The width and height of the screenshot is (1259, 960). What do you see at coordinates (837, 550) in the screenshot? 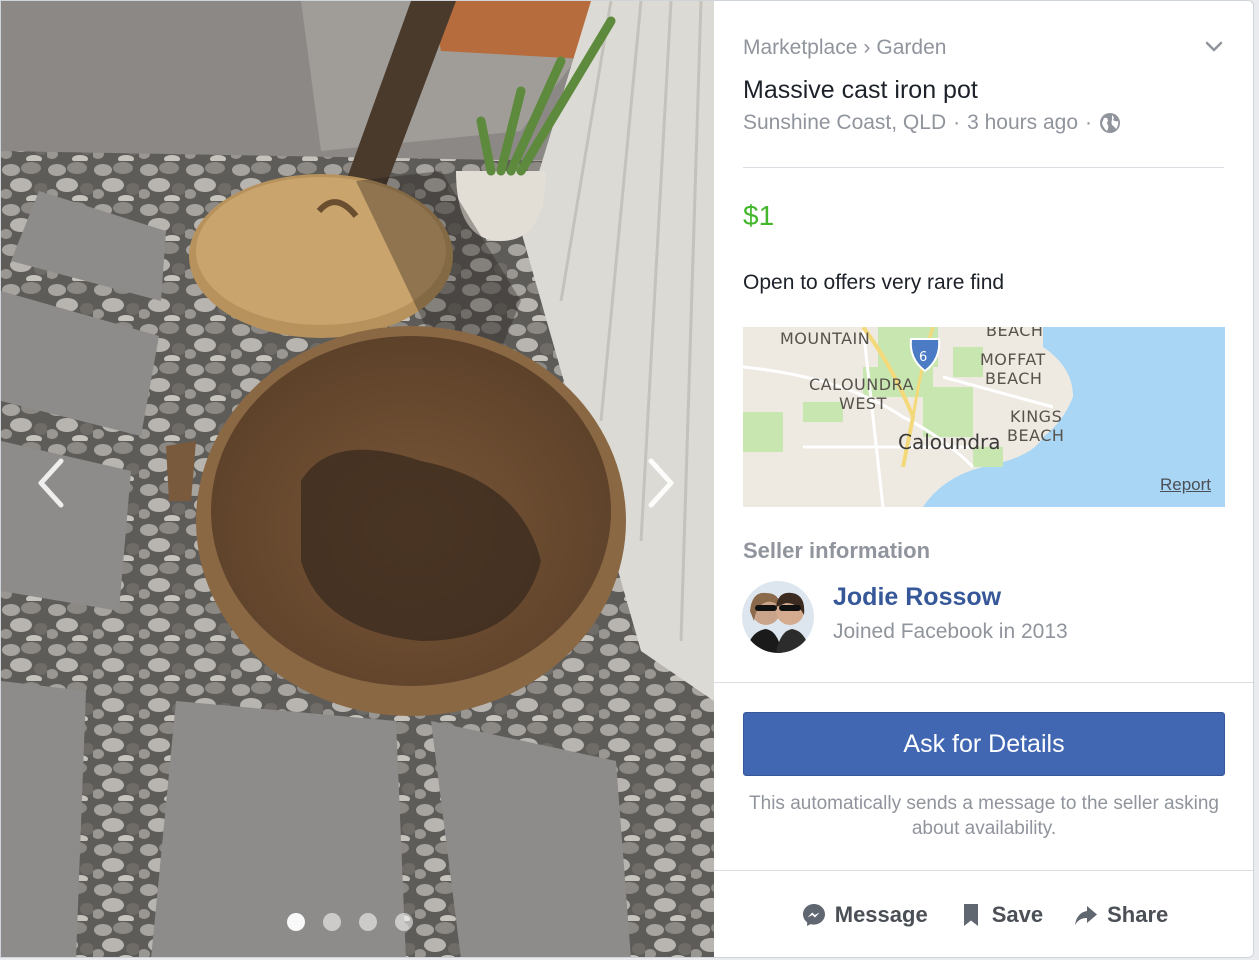
I see `seller-heading: Seller information` at bounding box center [837, 550].